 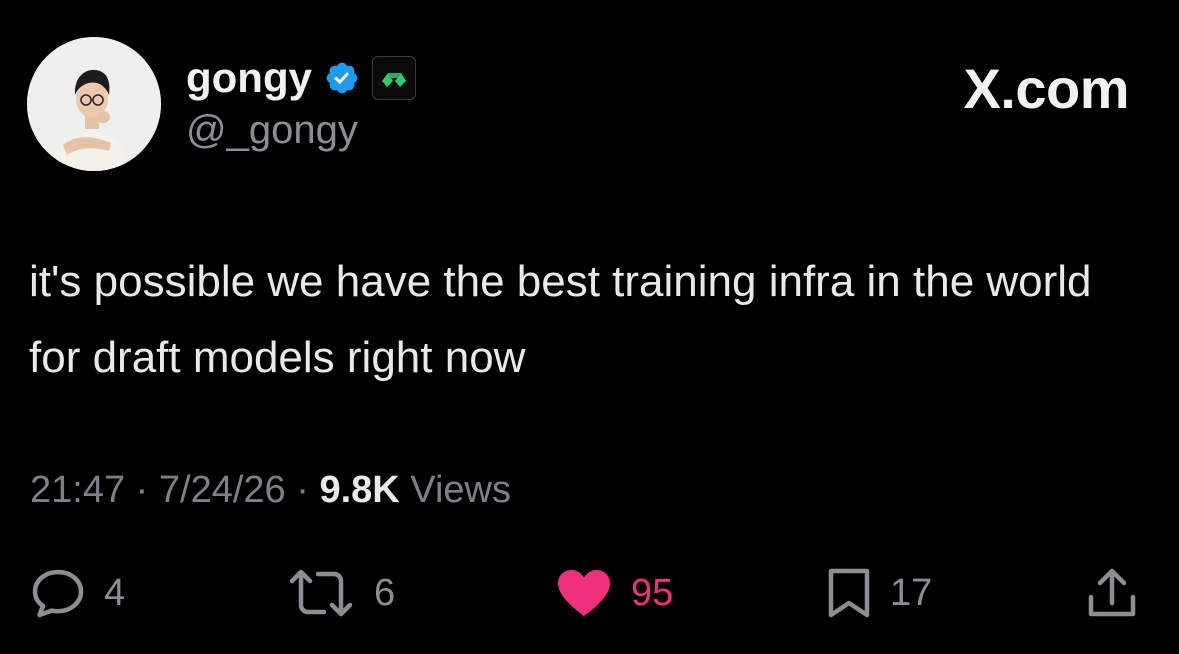 I want to click on bookmark-button: 17, so click(x=879, y=593).